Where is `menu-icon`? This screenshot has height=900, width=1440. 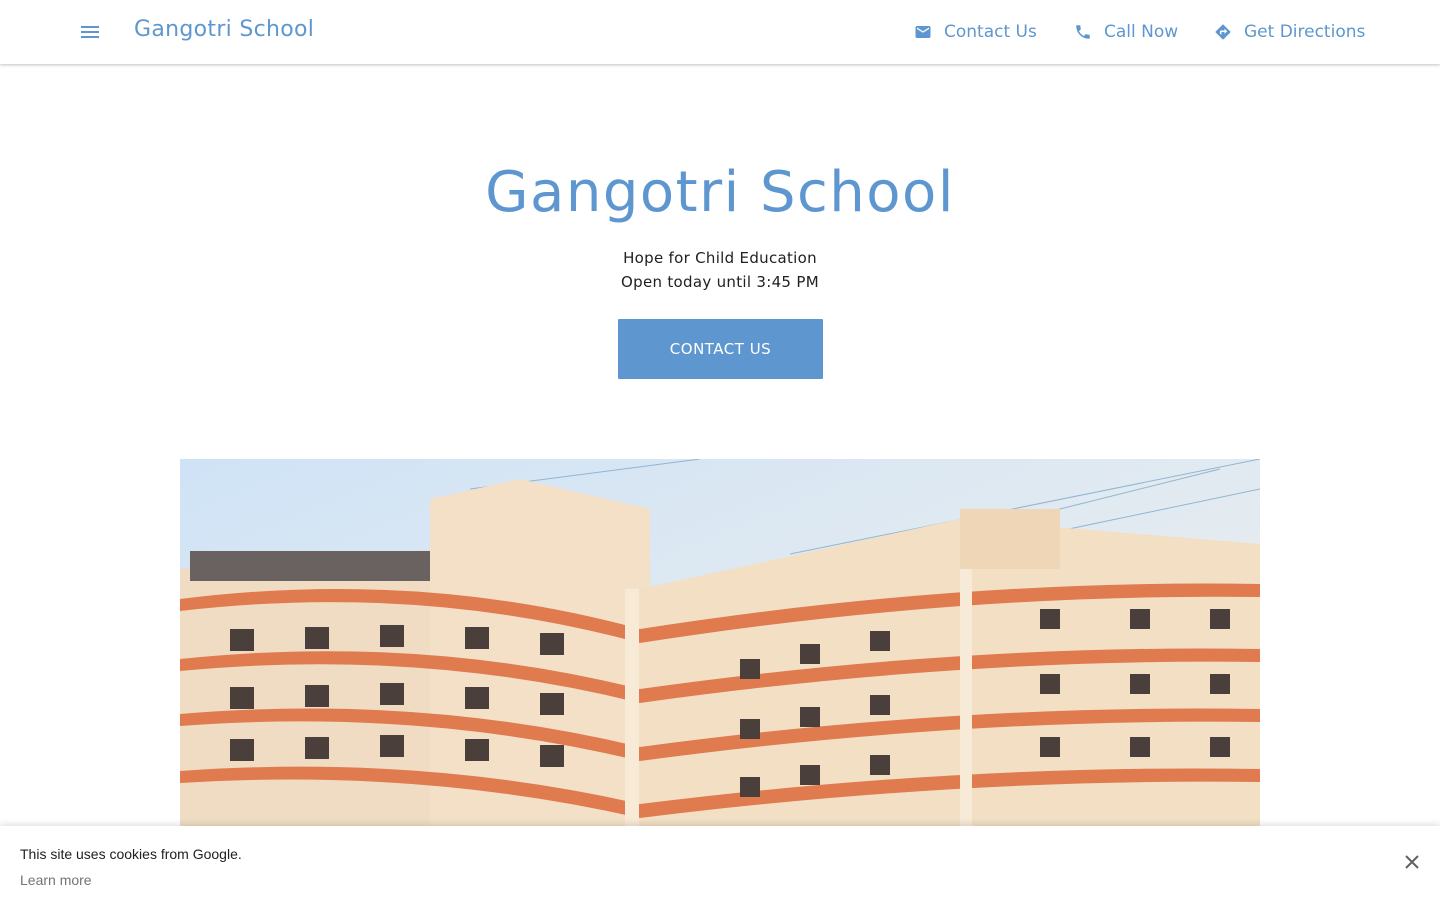 menu-icon is located at coordinates (90, 32).